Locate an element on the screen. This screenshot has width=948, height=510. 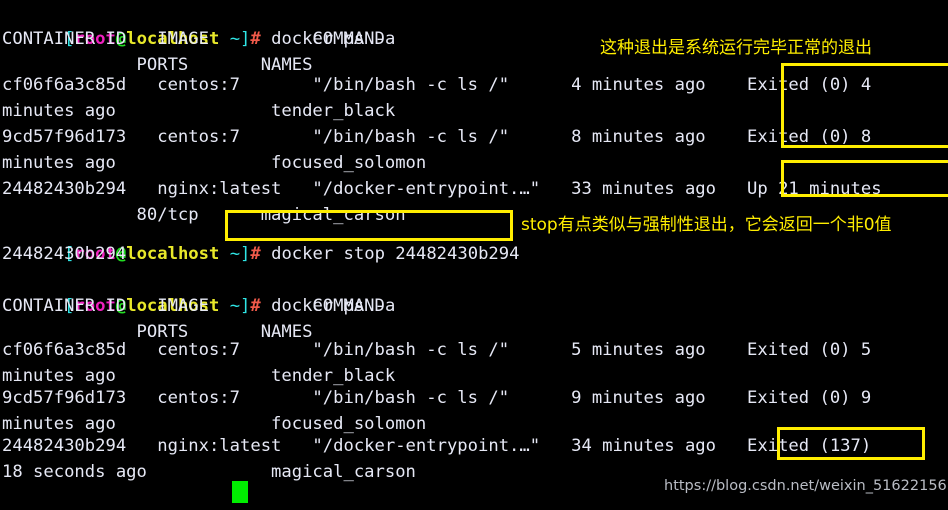
terminal-row-cf06f6a3c85d-1-cont: minutes ago tender_black is located at coordinates (199, 111).